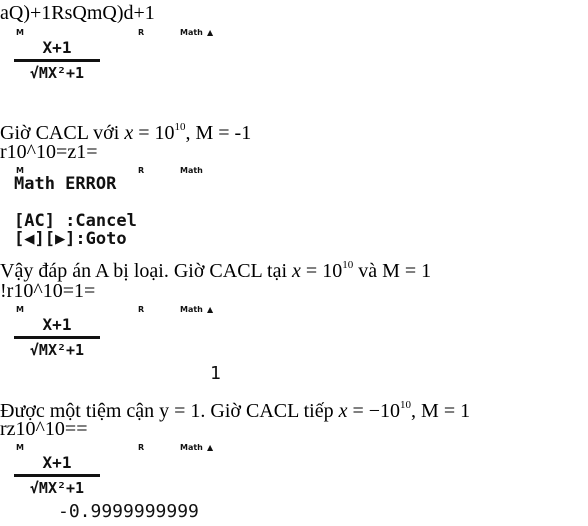 The width and height of the screenshot is (588, 526). I want to click on error-cancel-hint: [AC] :Cancel, so click(75, 221).